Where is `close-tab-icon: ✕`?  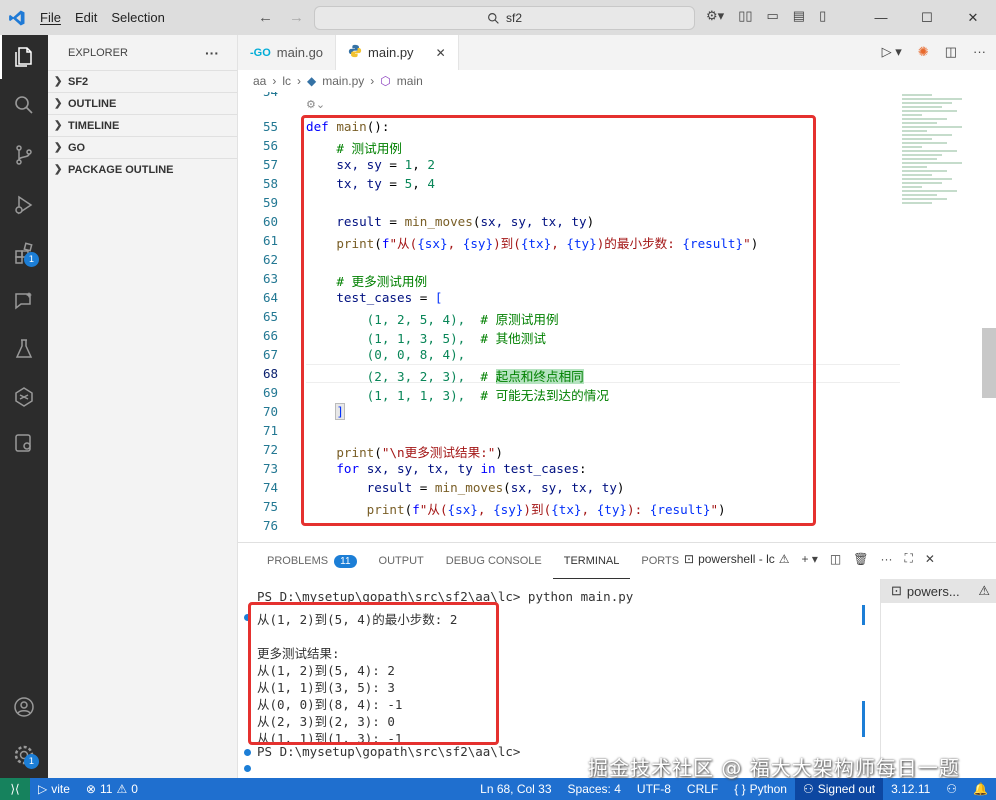 close-tab-icon: ✕ is located at coordinates (441, 53).